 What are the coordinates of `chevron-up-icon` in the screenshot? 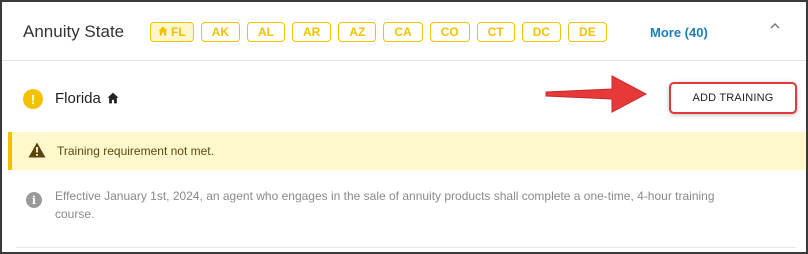 It's located at (775, 24).